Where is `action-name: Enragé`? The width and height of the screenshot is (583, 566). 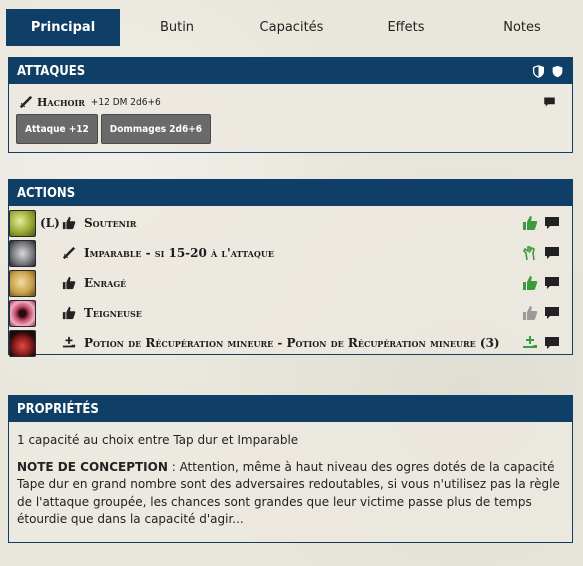 action-name: Enragé is located at coordinates (105, 283).